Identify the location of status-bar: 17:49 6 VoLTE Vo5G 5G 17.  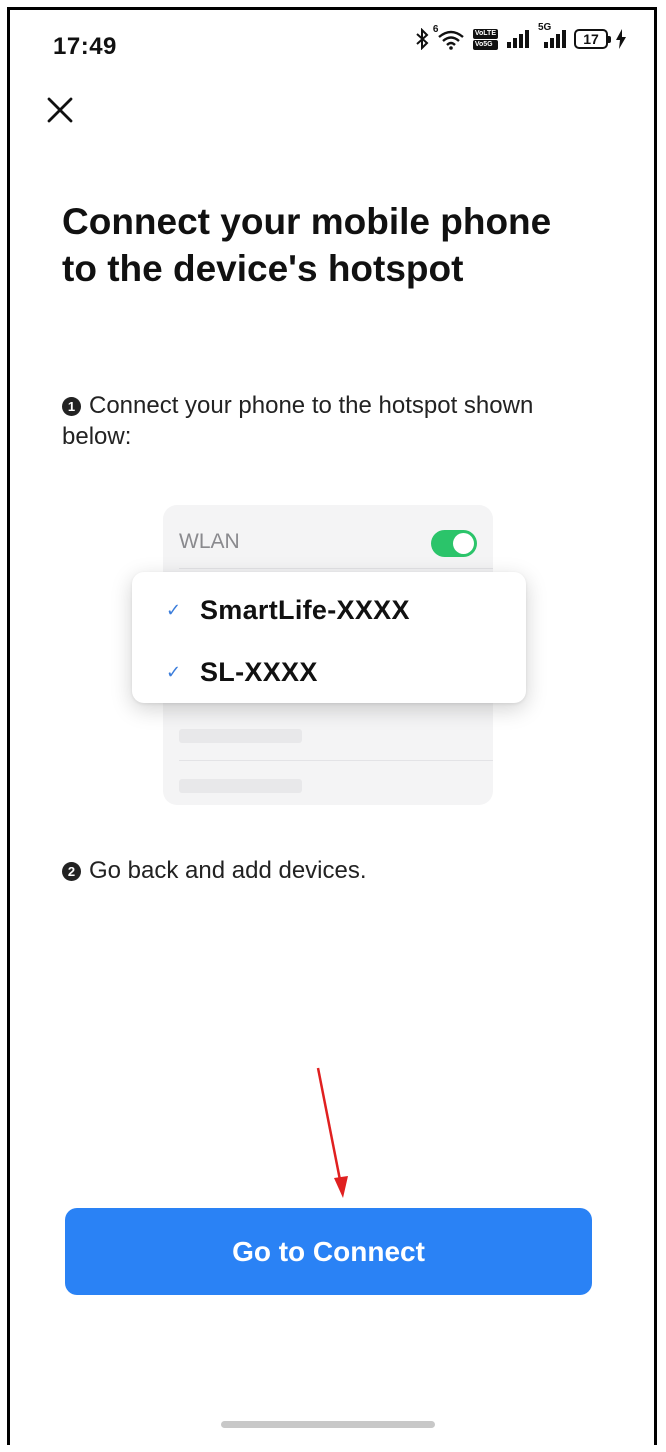
(333, 40).